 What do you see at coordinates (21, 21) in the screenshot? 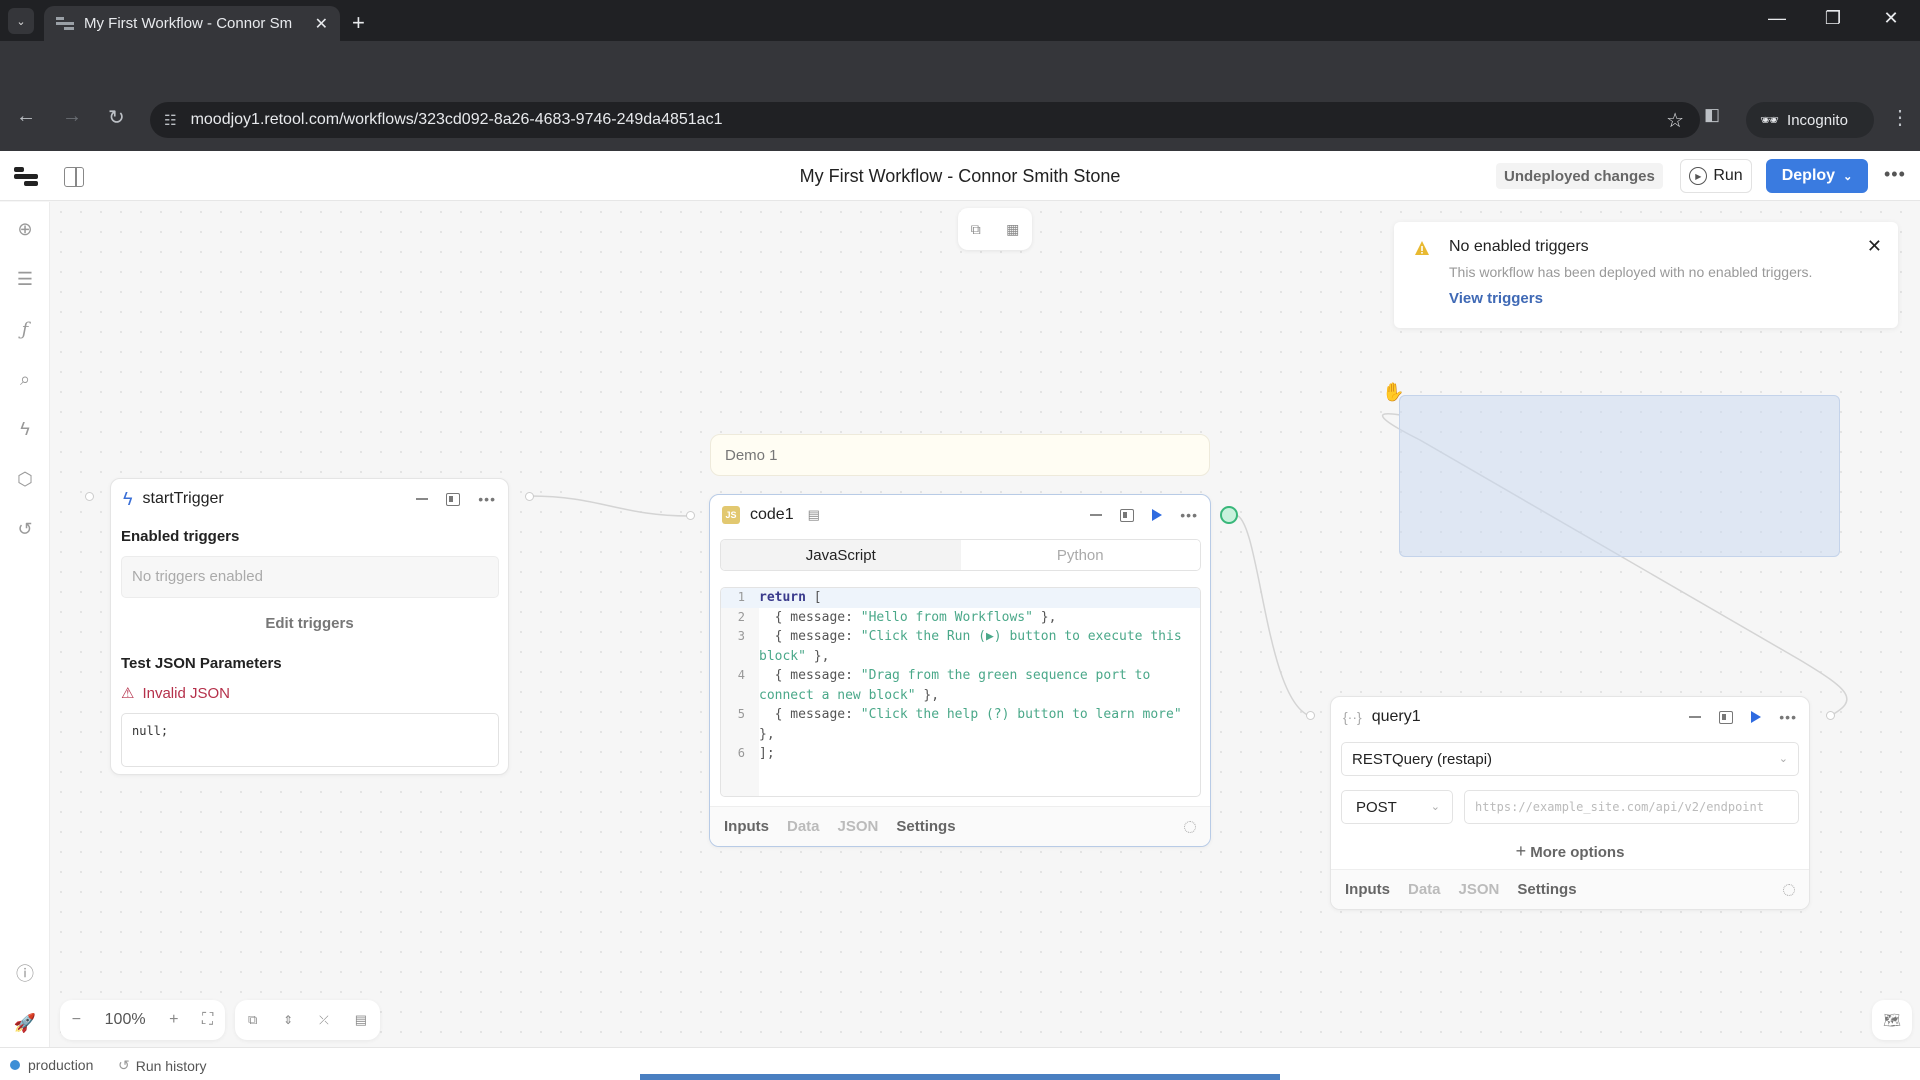
I see `tab-search-button: ⌄` at bounding box center [21, 21].